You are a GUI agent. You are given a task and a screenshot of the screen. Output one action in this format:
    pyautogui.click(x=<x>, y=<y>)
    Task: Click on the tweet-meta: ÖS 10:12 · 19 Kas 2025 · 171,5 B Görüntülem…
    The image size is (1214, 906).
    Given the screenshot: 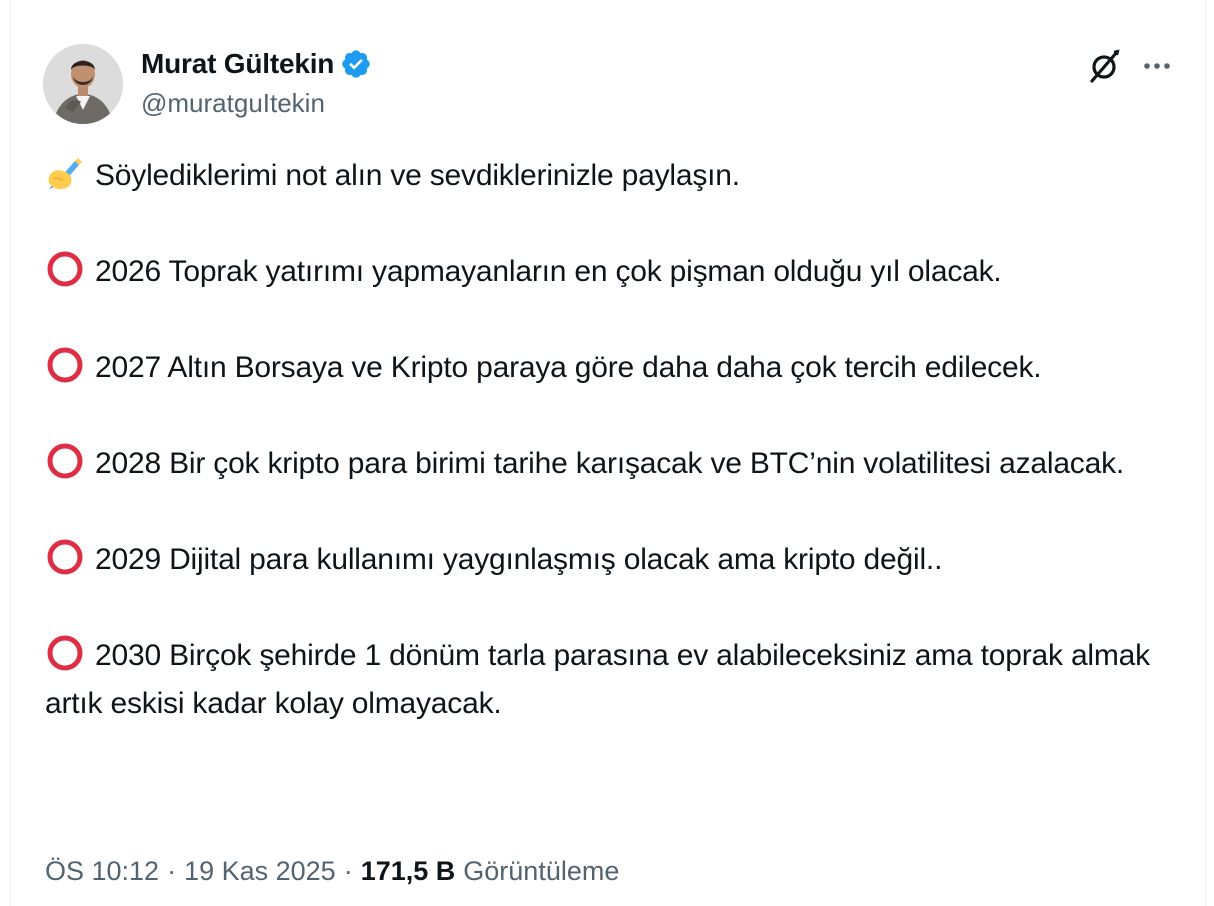 What is the action you would take?
    pyautogui.click(x=332, y=871)
    